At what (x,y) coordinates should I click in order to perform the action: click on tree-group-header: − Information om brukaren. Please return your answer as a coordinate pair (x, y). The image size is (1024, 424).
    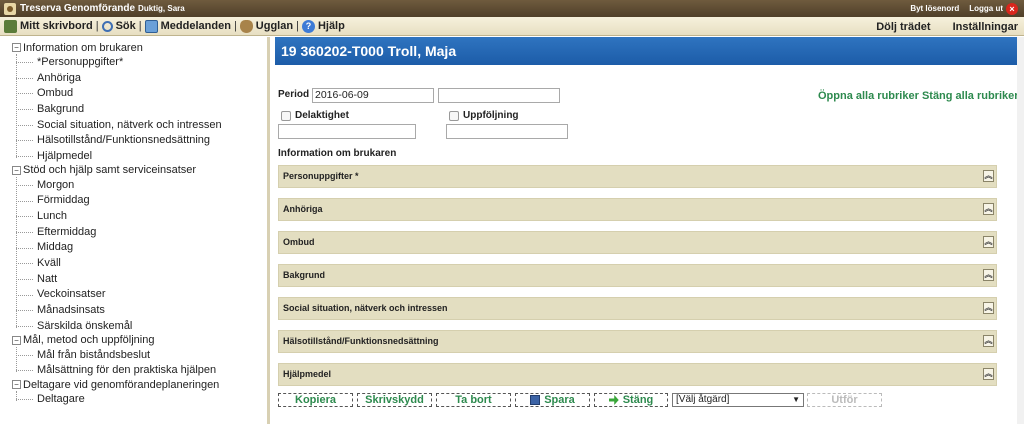
    Looking at the image, I should click on (133, 47).